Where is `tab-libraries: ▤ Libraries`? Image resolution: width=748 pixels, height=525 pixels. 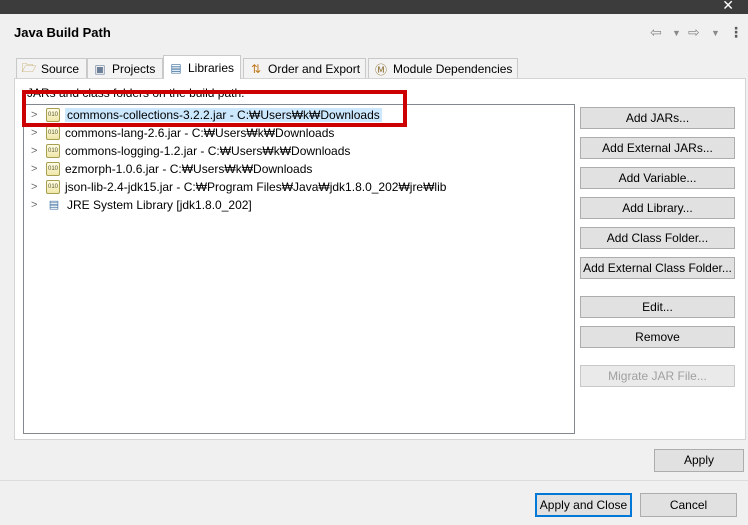 tab-libraries: ▤ Libraries is located at coordinates (202, 67).